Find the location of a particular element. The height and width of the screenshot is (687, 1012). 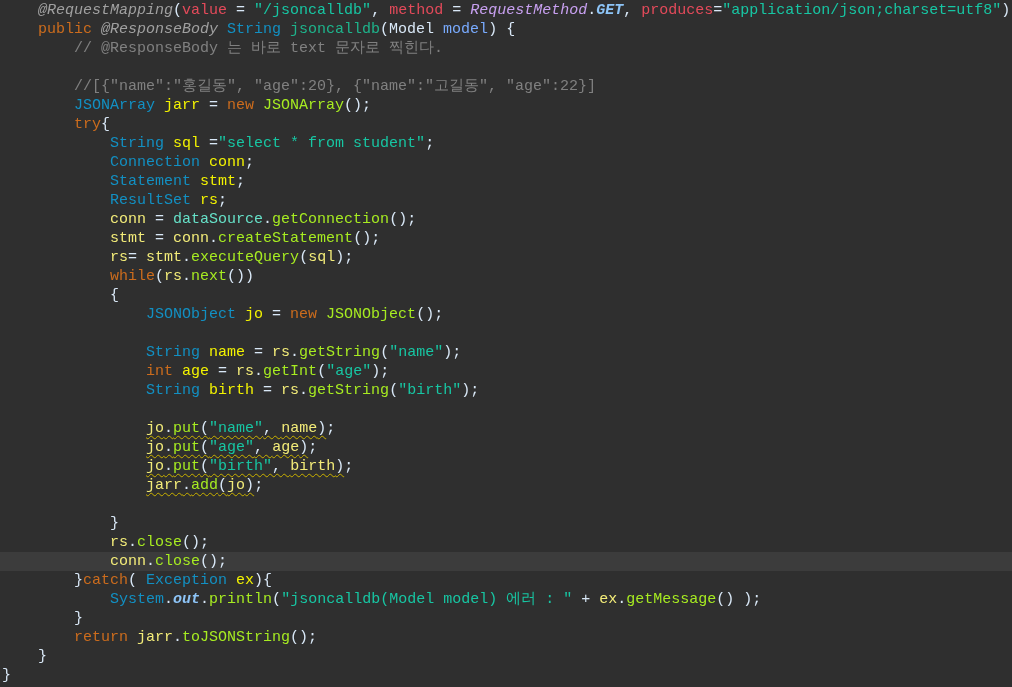

code-line: jarr.add(jo); is located at coordinates (205, 485).